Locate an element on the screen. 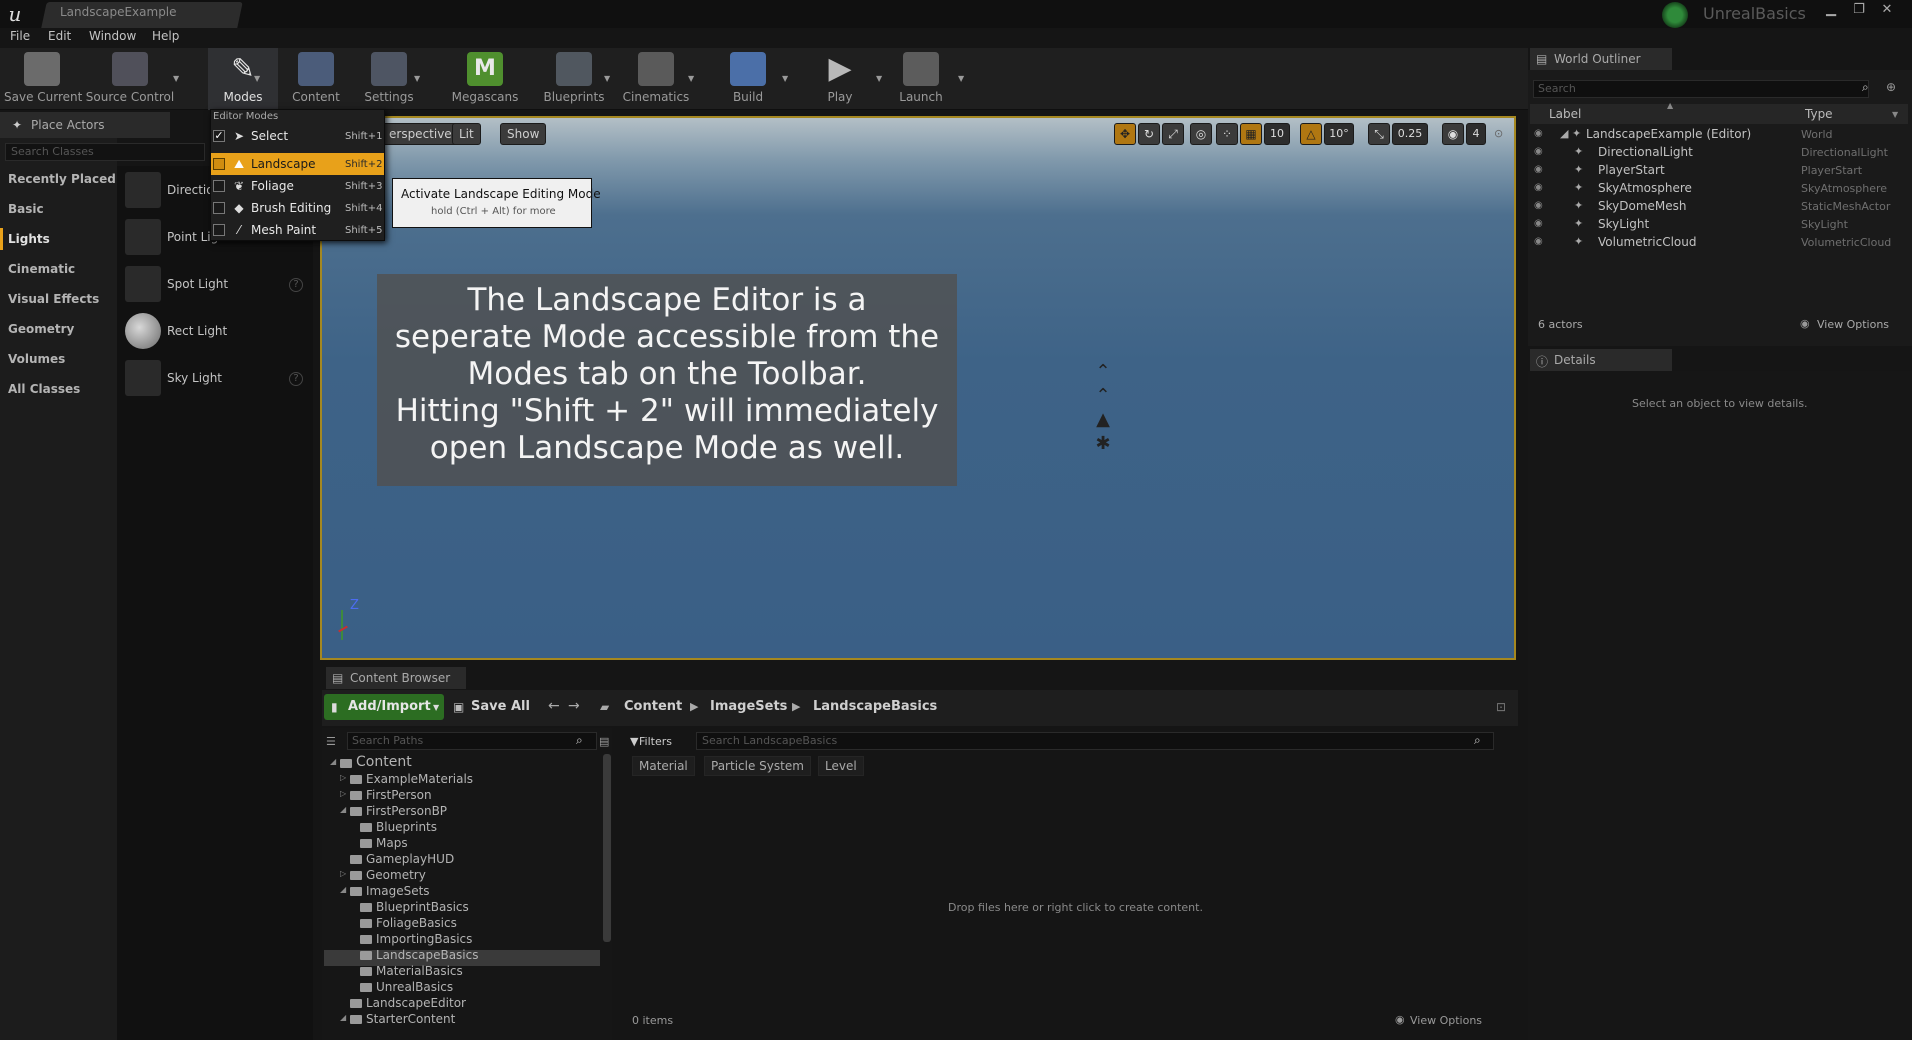 Image resolution: width=1912 pixels, height=1040 pixels. menu-help: Help is located at coordinates (165, 36).